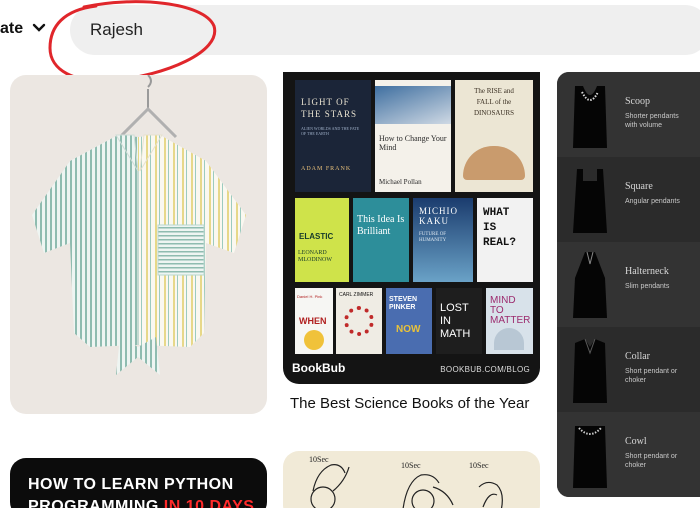  I want to click on book-title: FUTURE OF HUMANITY, so click(433, 237).